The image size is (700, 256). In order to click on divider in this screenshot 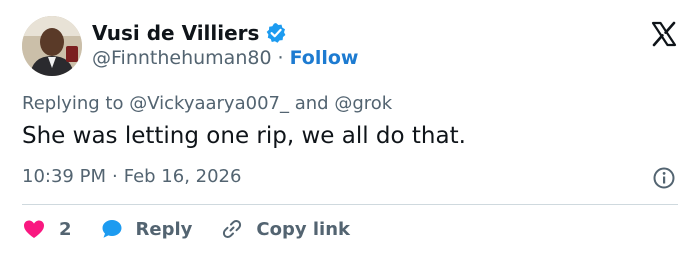, I will do `click(350, 204)`.